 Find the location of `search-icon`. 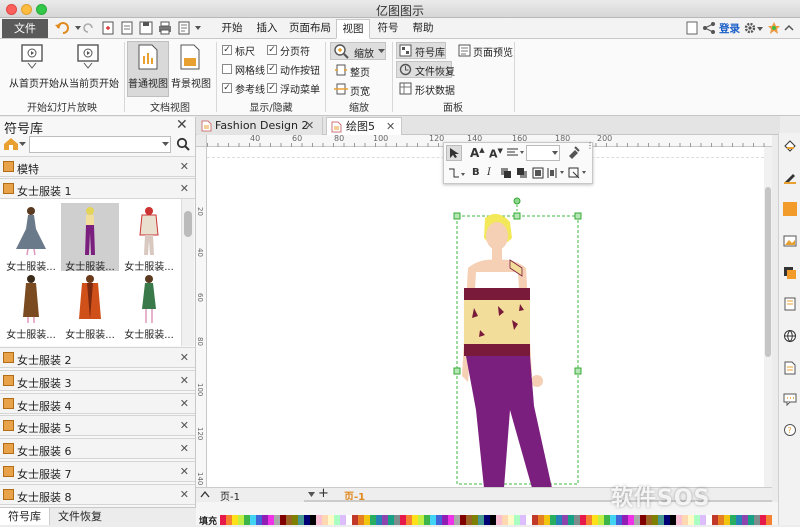

search-icon is located at coordinates (183, 144).